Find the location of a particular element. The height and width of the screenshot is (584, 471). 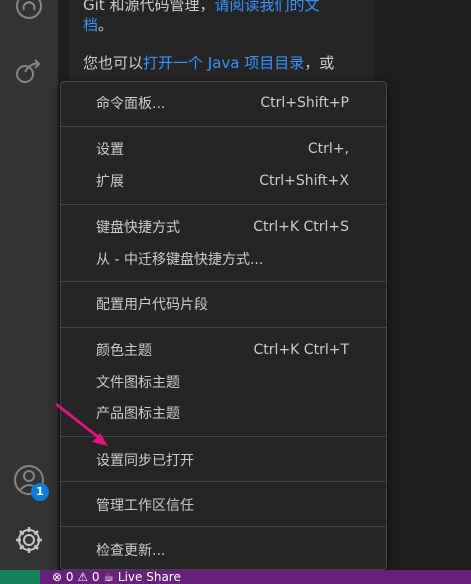

accounts-badge: 1 is located at coordinates (40, 492).